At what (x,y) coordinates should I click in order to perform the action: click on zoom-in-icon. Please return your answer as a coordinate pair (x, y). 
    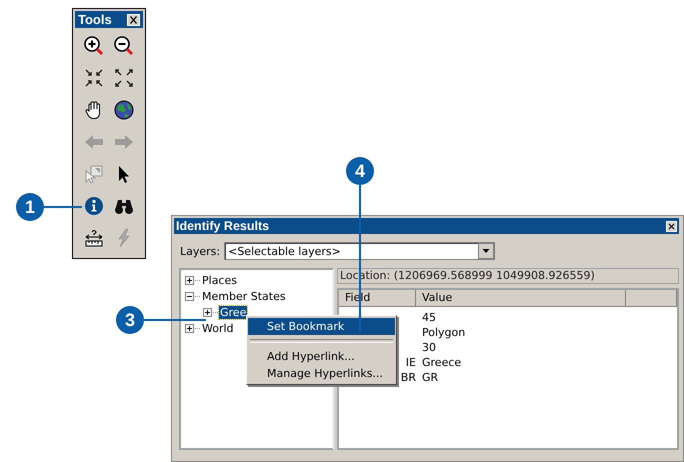
    Looking at the image, I should click on (94, 46).